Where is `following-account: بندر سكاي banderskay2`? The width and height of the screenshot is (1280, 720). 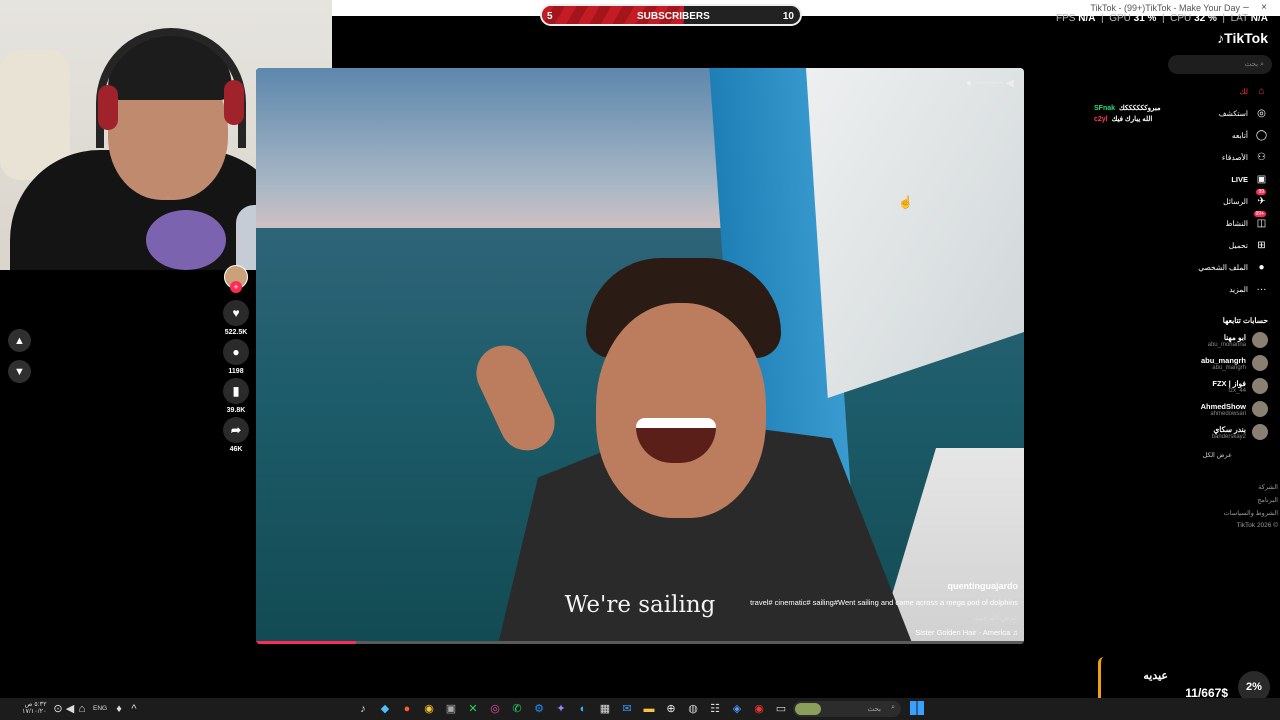
following-account: بندر سكاي banderskay2 is located at coordinates (1240, 432).